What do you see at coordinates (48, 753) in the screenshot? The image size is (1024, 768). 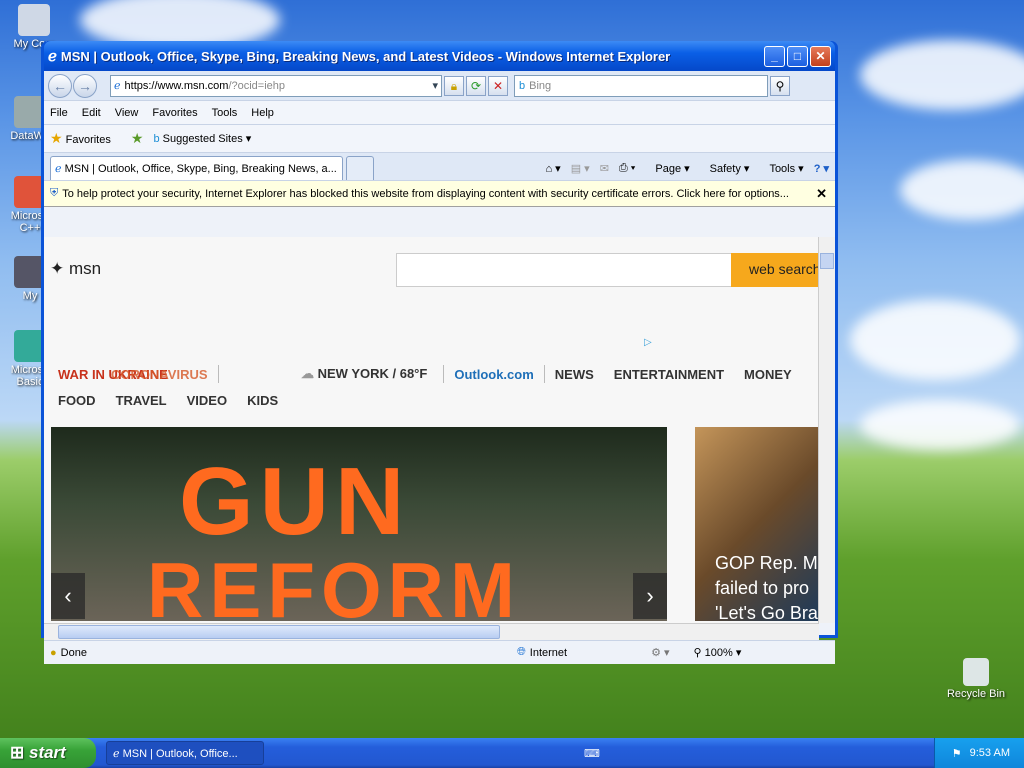 I see `start-button: ⊞ start` at bounding box center [48, 753].